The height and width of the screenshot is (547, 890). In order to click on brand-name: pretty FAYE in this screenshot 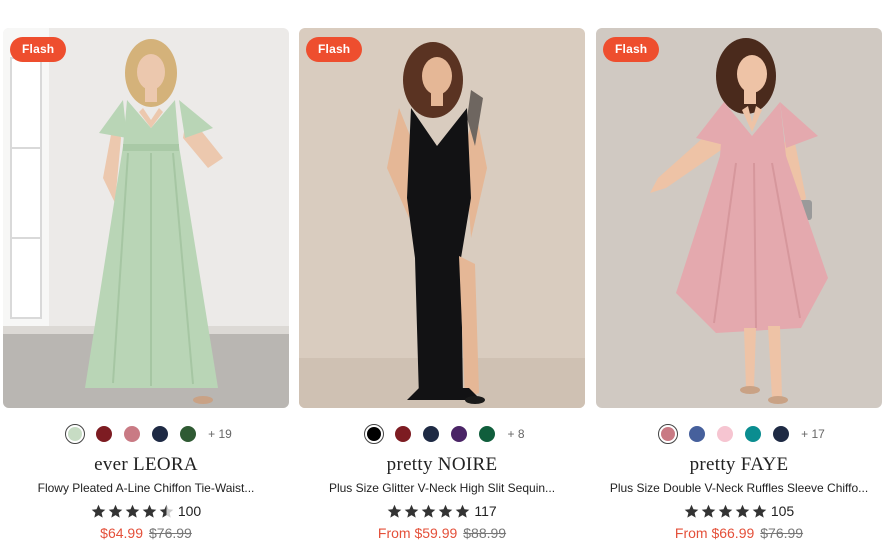, I will do `click(739, 464)`.